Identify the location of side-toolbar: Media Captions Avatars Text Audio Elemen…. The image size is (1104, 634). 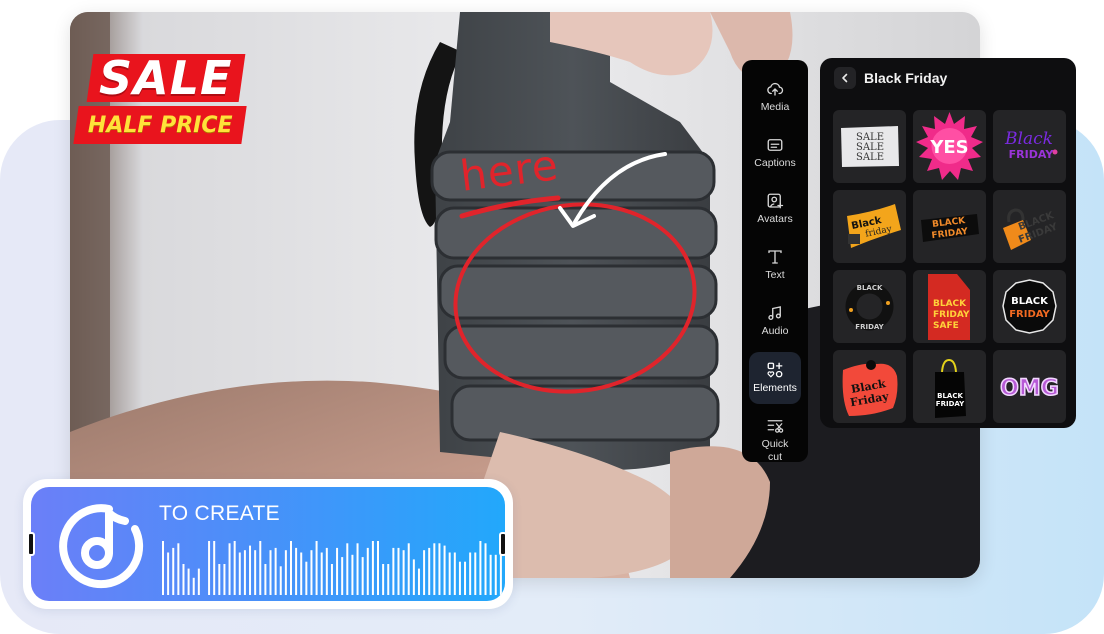
(775, 261).